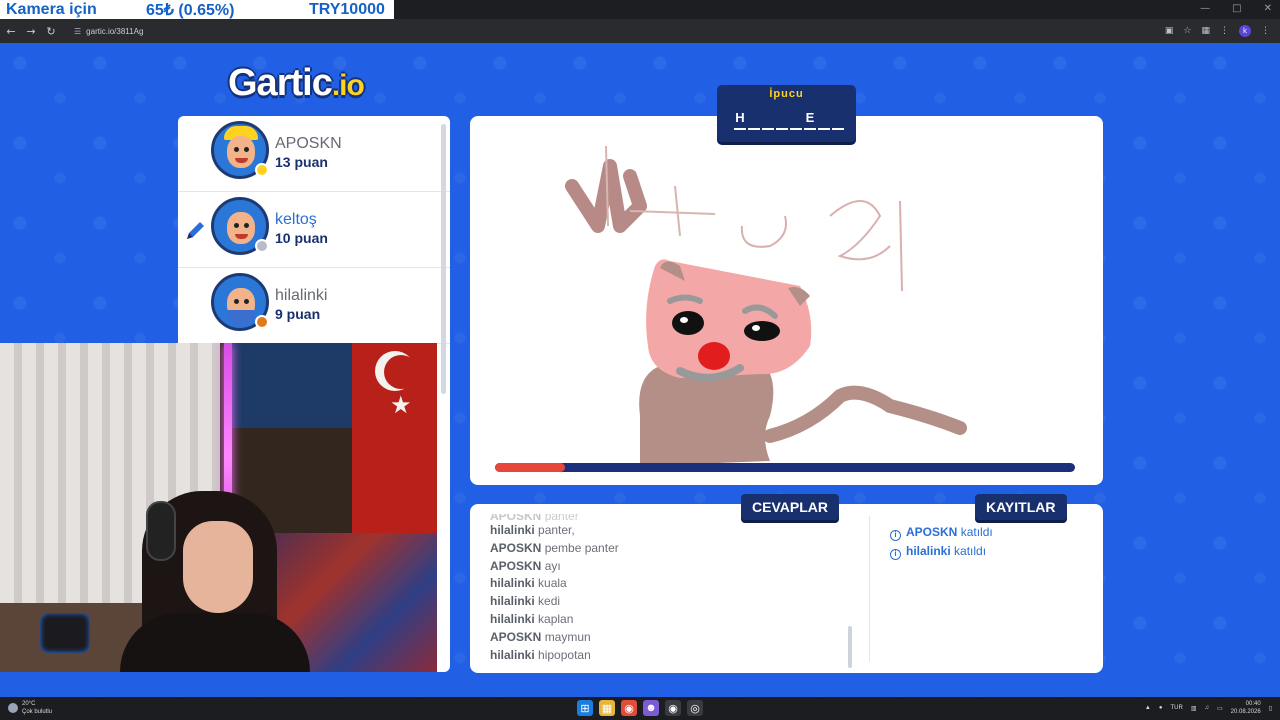 The image size is (1280, 720). I want to click on browser-toolbar: ← → ↻ ☰ gartic.io/3811Ag ▣ ☆ ▦ ⋮ k ⋮, so click(640, 31).